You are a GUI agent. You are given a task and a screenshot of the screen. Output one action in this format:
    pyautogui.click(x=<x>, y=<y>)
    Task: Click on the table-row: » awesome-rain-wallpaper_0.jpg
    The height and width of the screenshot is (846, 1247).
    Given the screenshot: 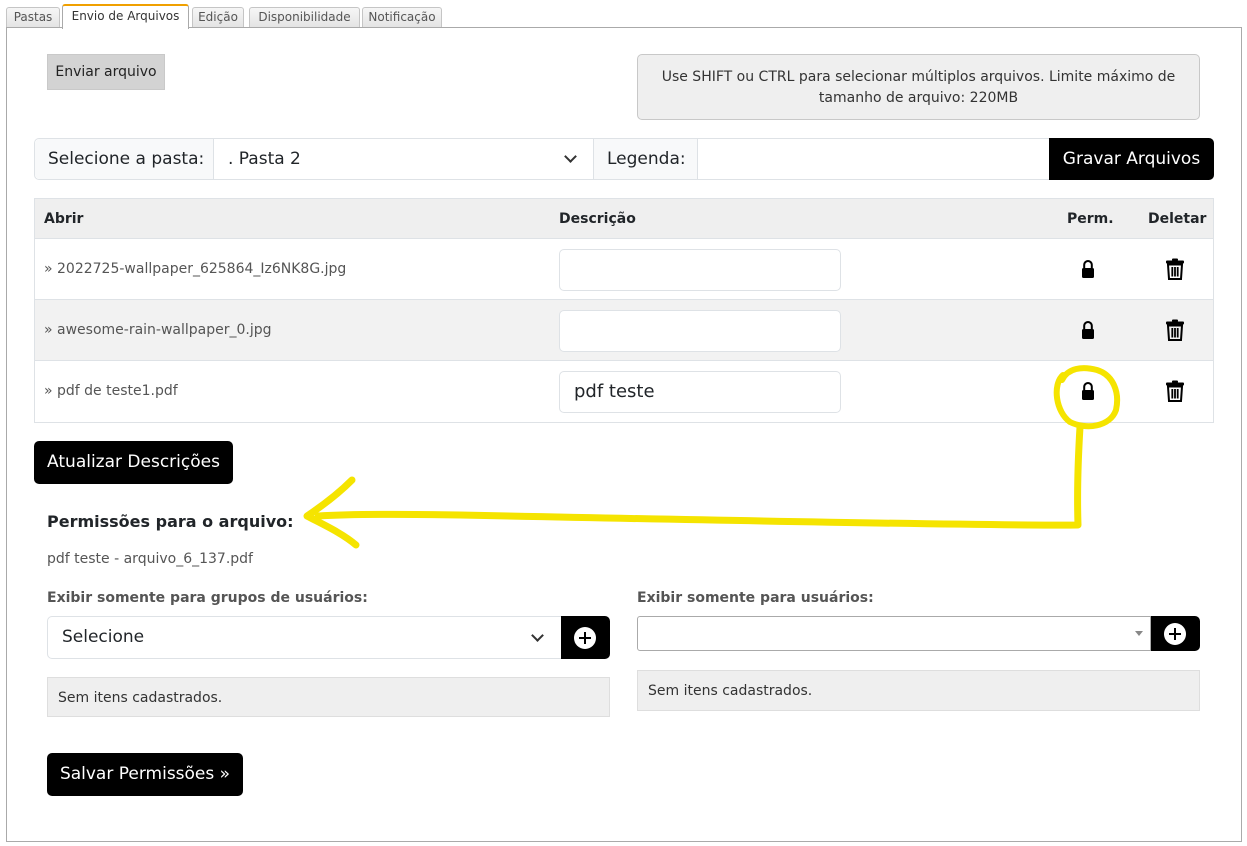 What is the action you would take?
    pyautogui.click(x=624, y=330)
    